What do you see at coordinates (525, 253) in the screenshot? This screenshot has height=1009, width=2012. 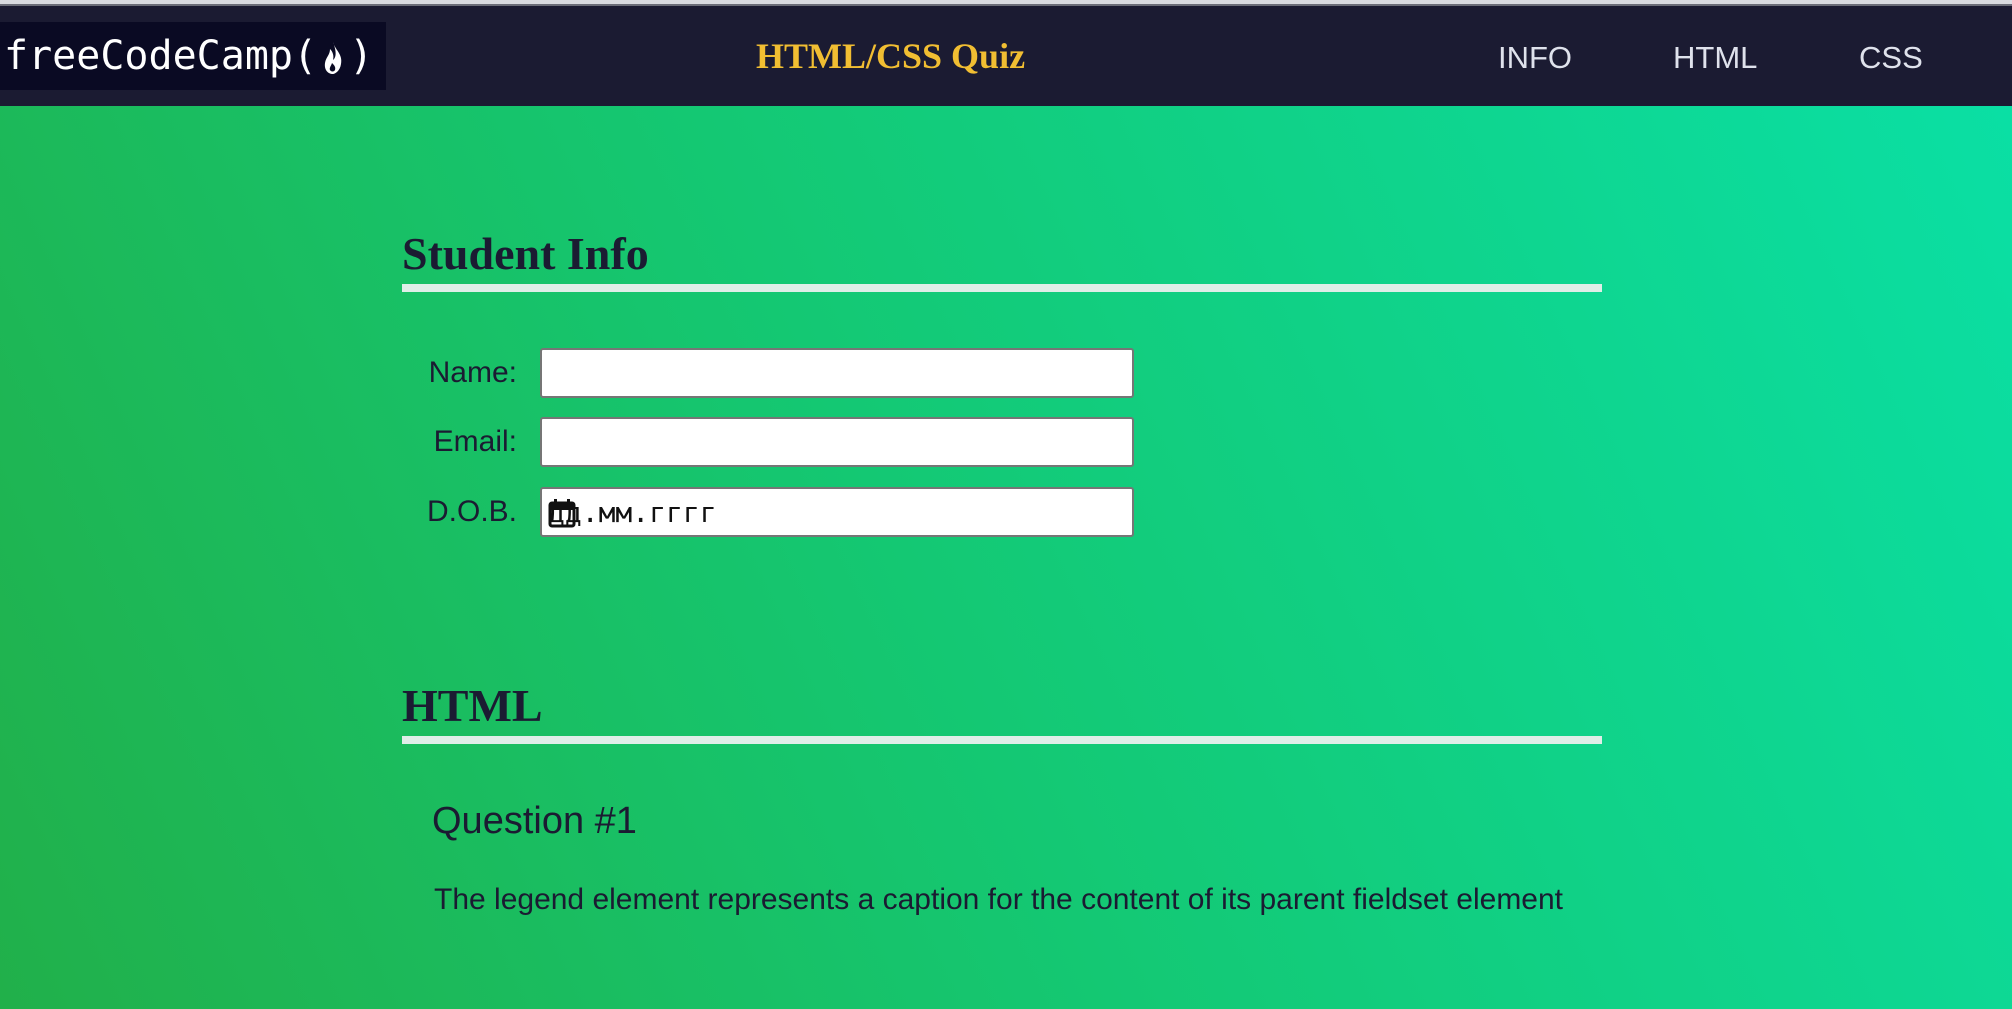 I see `student-info-heading: Student Info` at bounding box center [525, 253].